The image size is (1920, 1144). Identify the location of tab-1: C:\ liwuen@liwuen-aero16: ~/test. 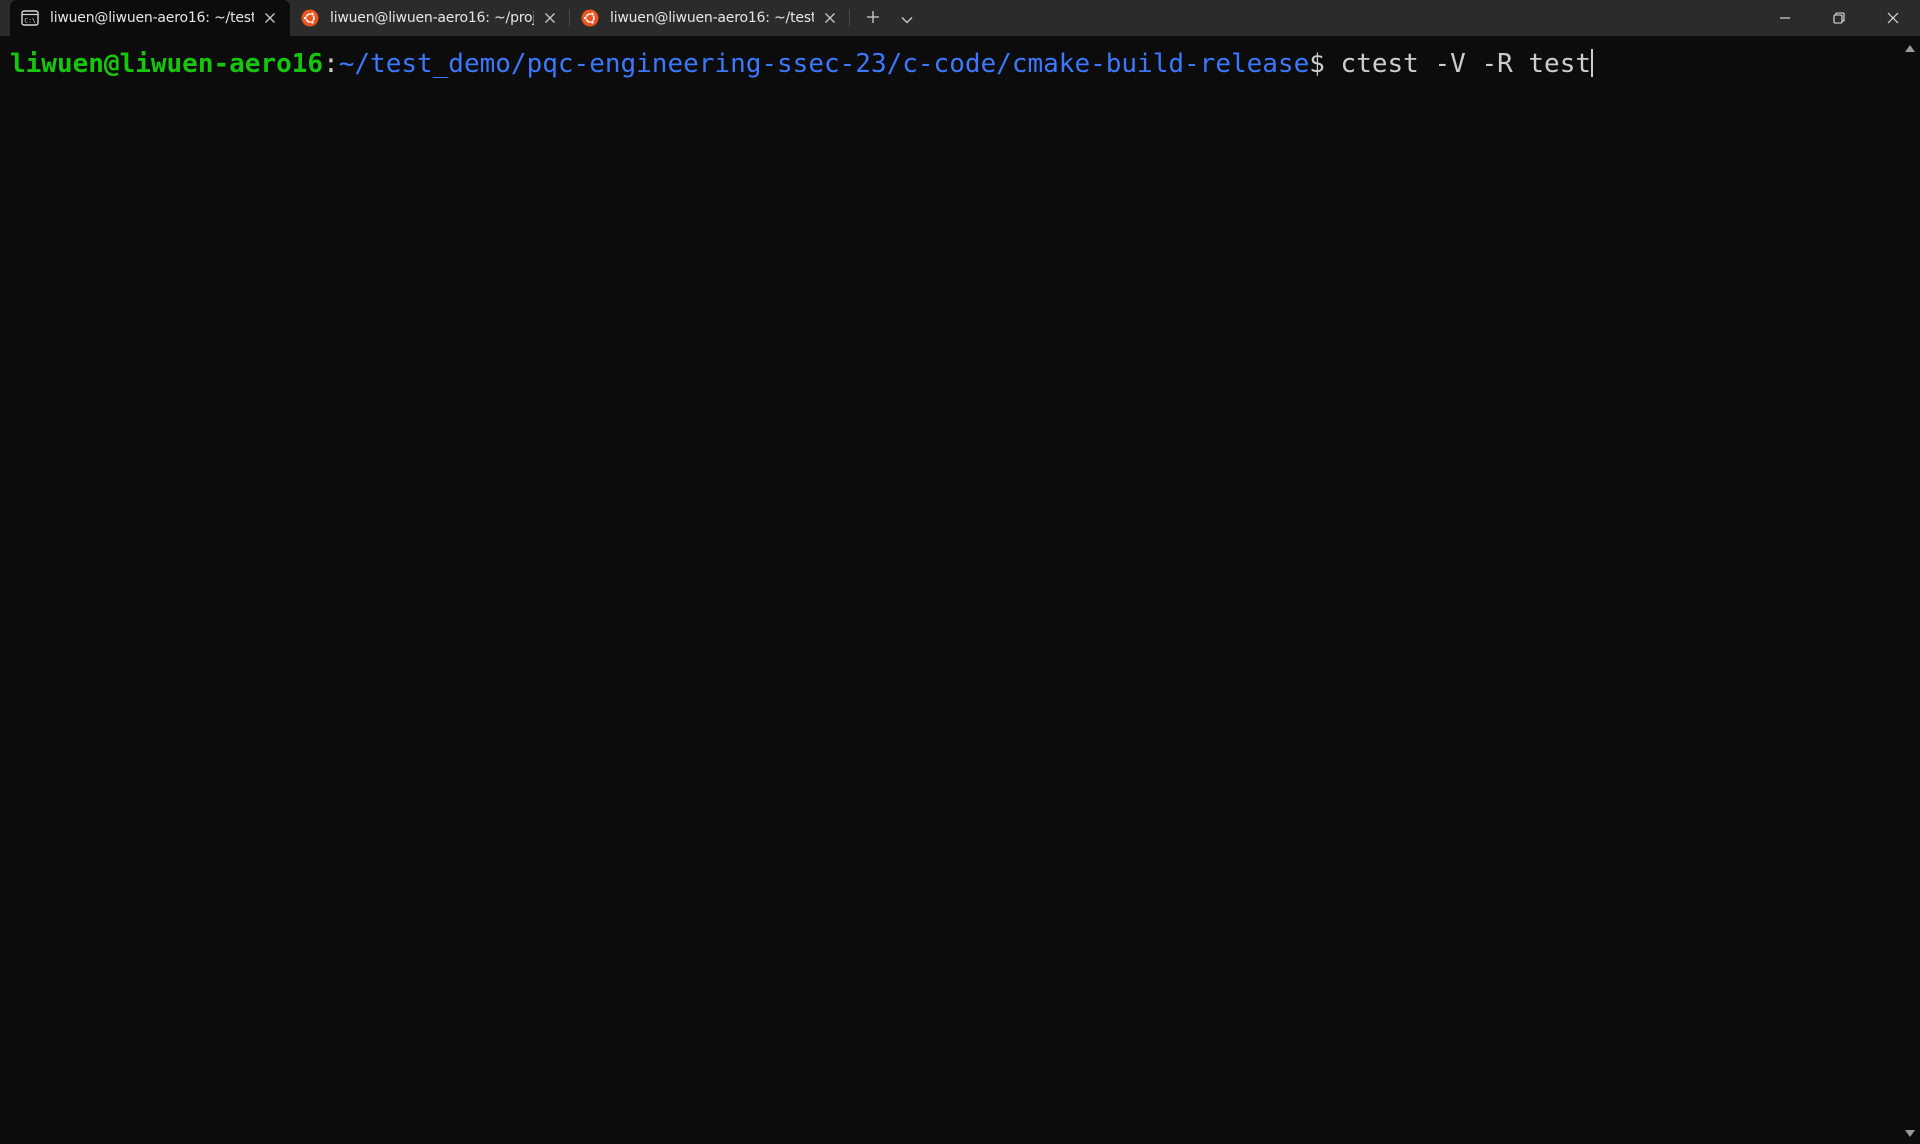
(150, 18).